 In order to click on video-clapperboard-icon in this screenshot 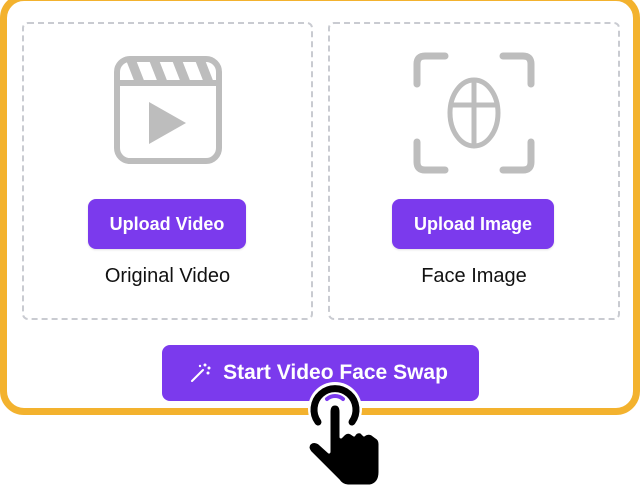, I will do `click(167, 110)`.